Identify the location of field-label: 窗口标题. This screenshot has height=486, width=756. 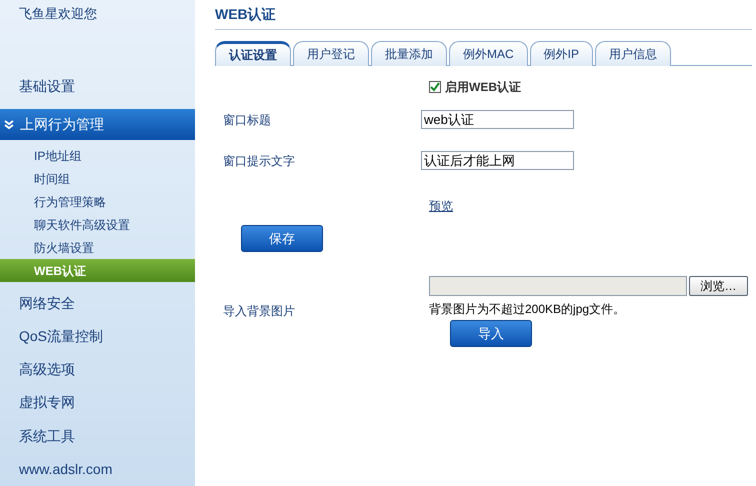
(247, 120).